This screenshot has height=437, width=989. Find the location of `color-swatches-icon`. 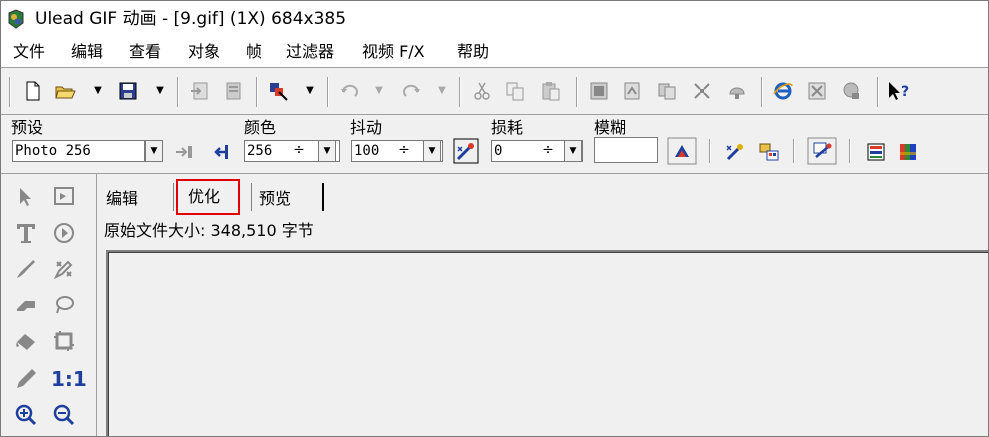

color-swatches-icon is located at coordinates (908, 152).